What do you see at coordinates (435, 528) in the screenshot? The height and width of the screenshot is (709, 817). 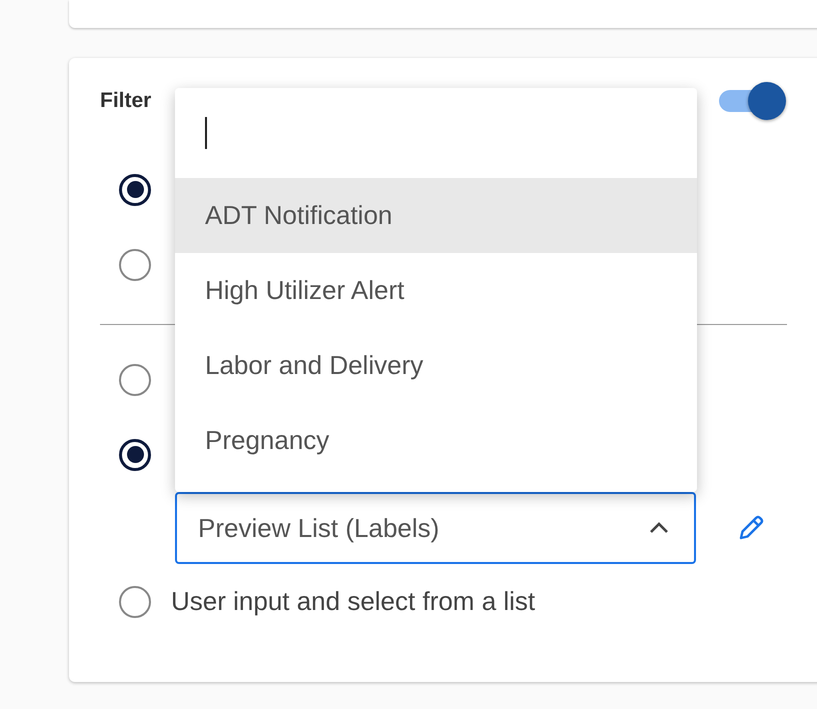 I see `select-field: Preview List (Labels)` at bounding box center [435, 528].